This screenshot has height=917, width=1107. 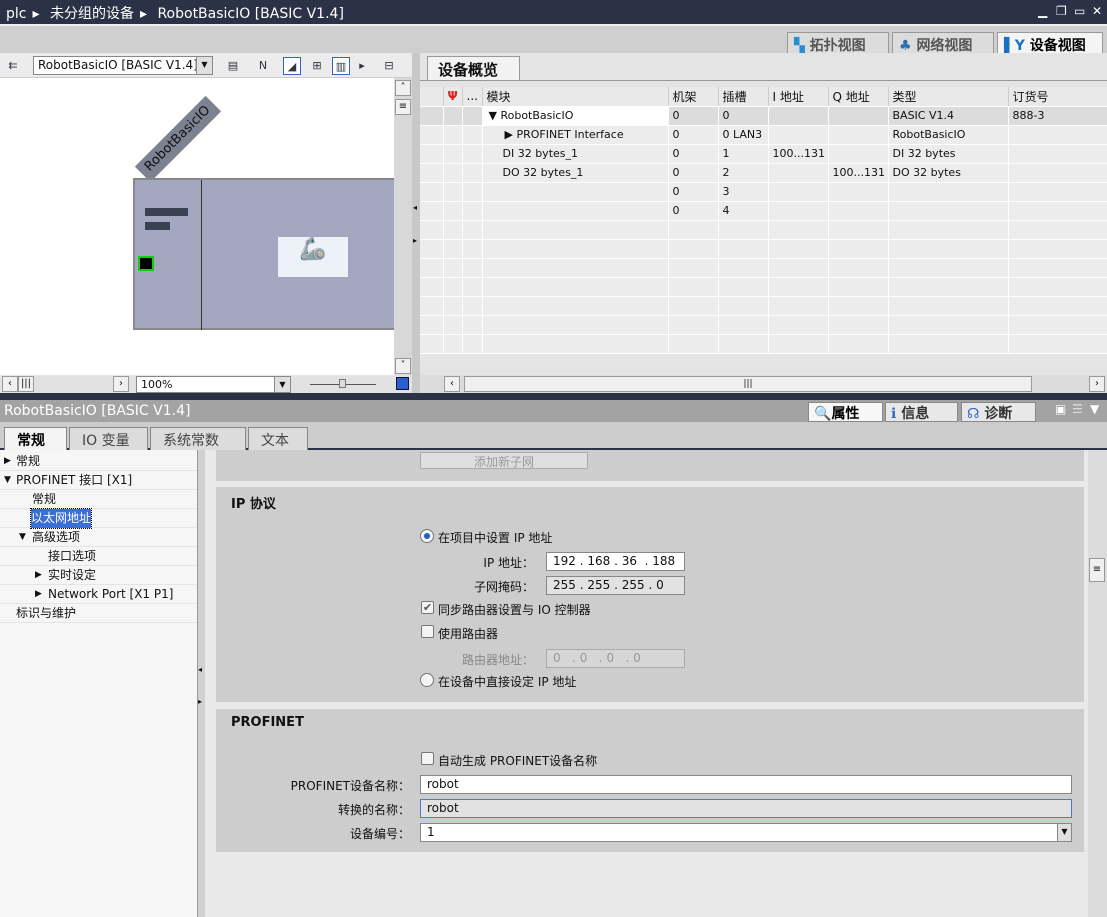 I want to click on tab-general: 常规, so click(x=35, y=438).